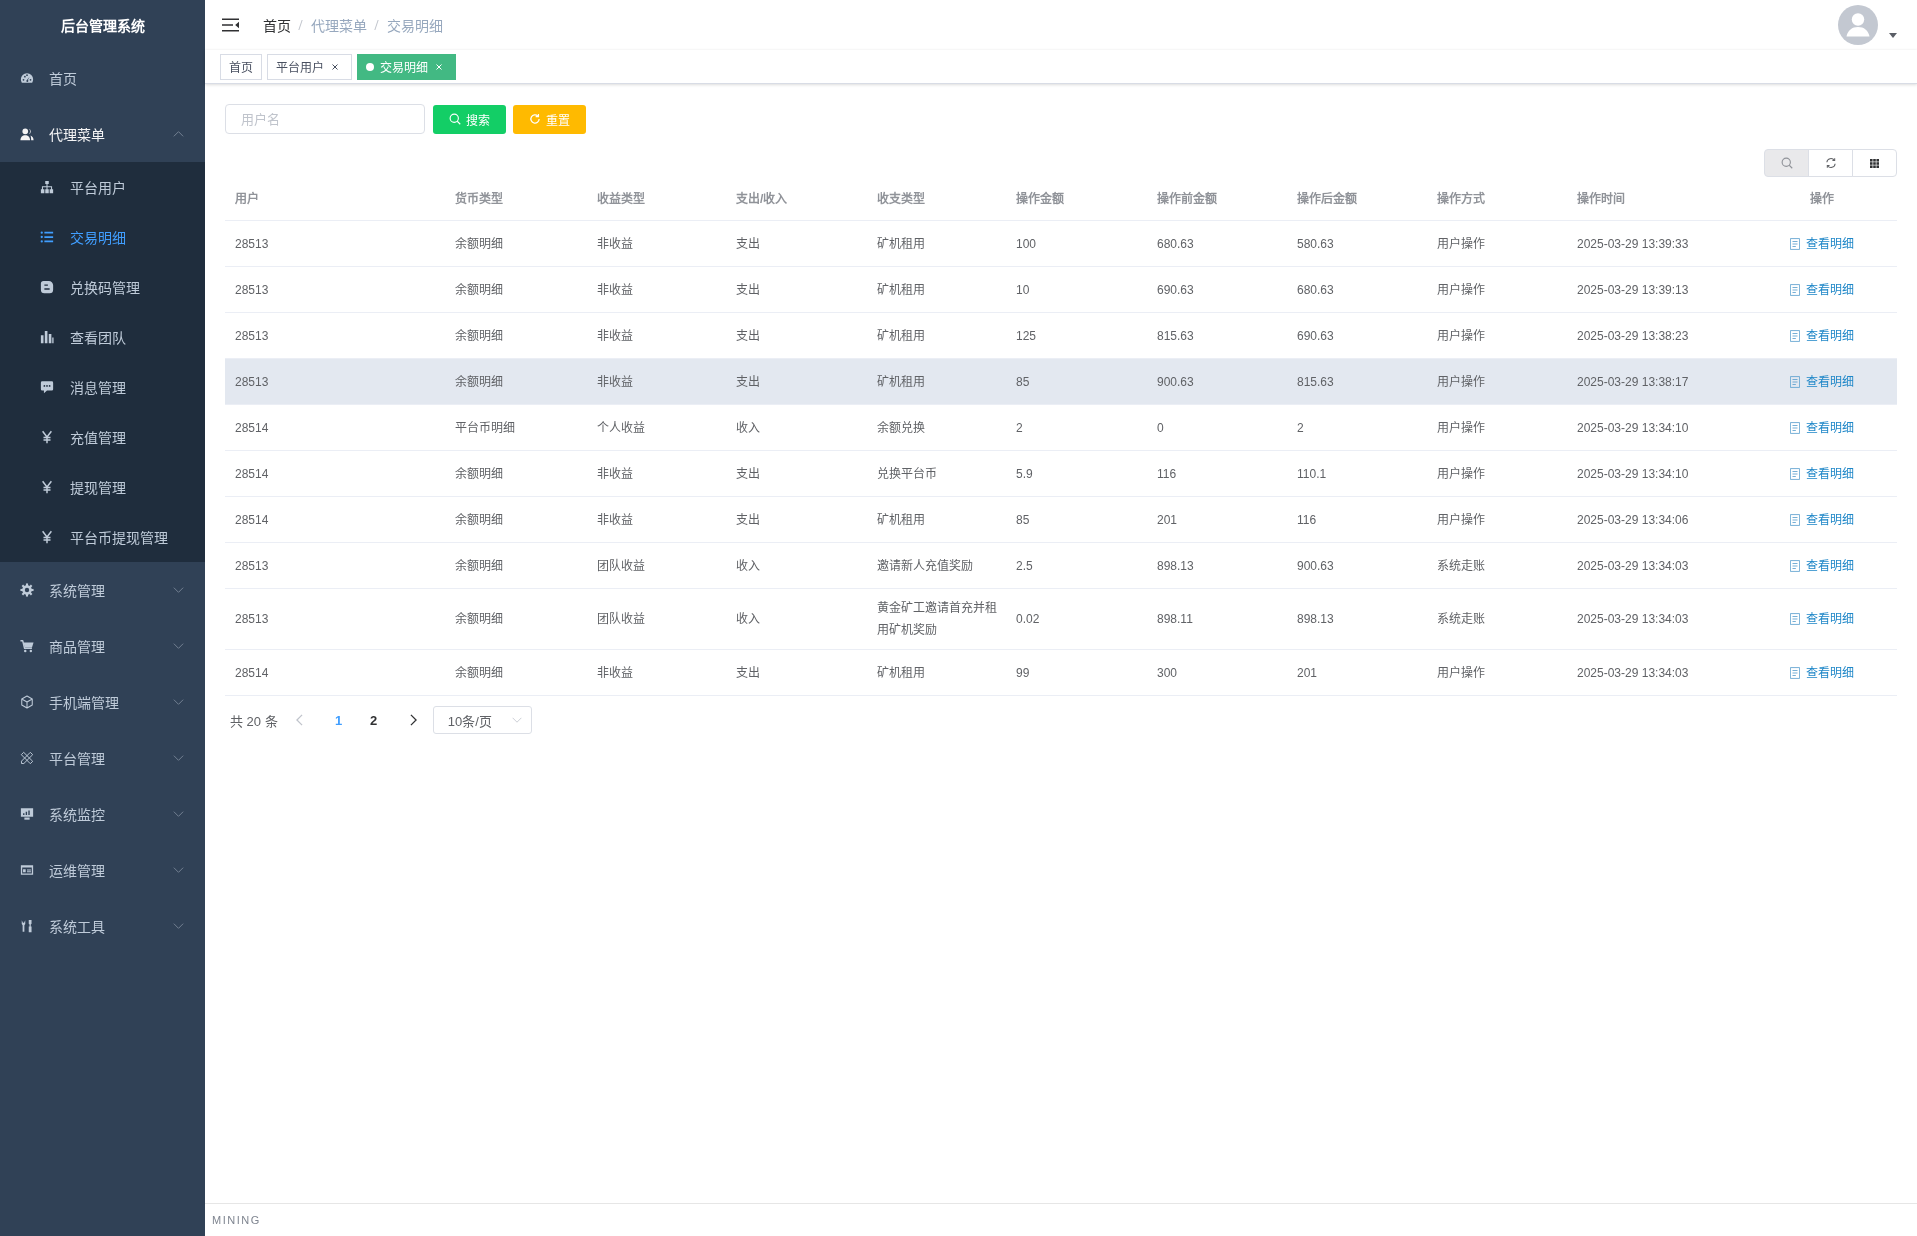  What do you see at coordinates (102, 646) in the screenshot?
I see `submenu-title: 商品管理` at bounding box center [102, 646].